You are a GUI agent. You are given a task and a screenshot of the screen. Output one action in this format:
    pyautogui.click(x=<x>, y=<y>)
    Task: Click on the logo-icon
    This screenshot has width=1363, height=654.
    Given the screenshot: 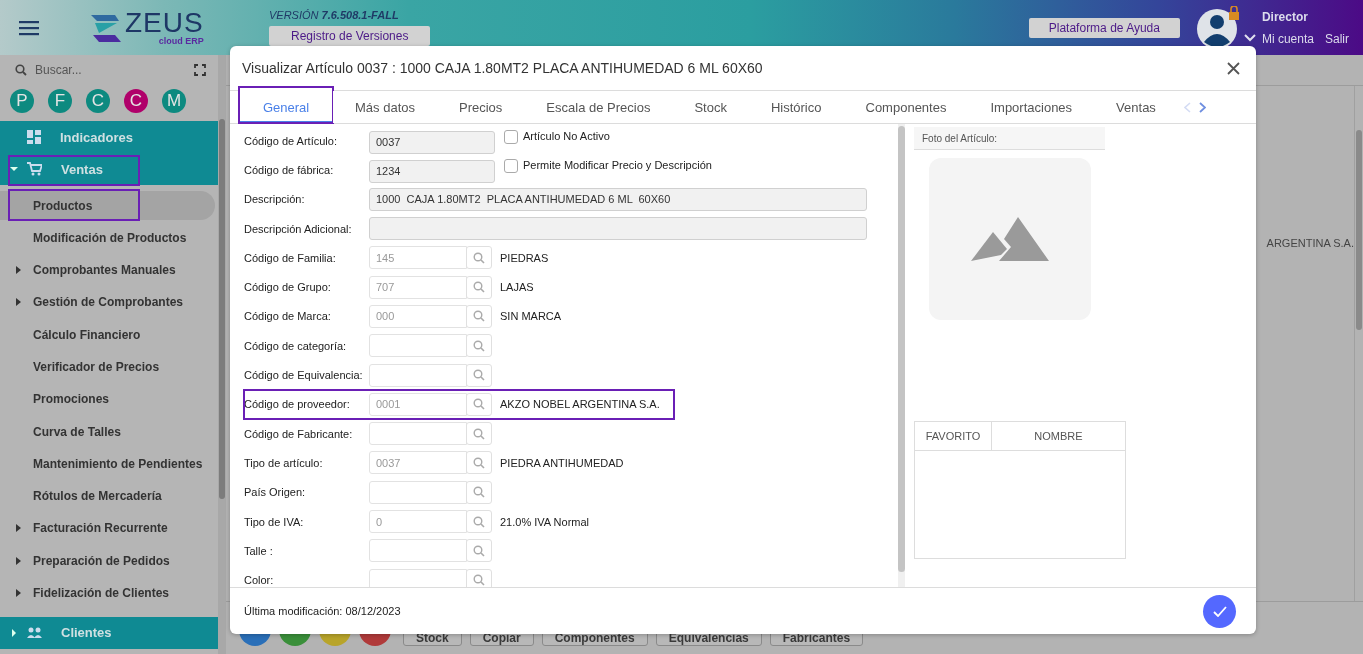 What is the action you would take?
    pyautogui.click(x=106, y=27)
    